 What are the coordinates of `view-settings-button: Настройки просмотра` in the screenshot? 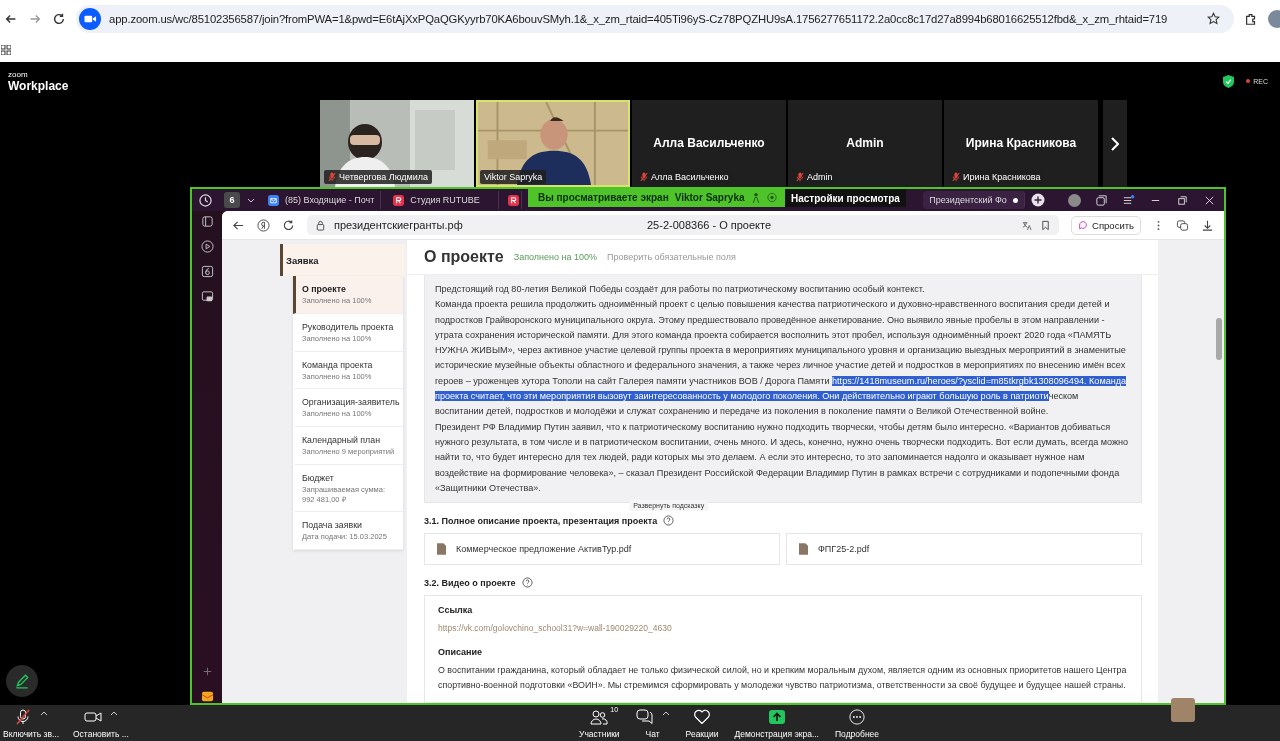 It's located at (845, 198).